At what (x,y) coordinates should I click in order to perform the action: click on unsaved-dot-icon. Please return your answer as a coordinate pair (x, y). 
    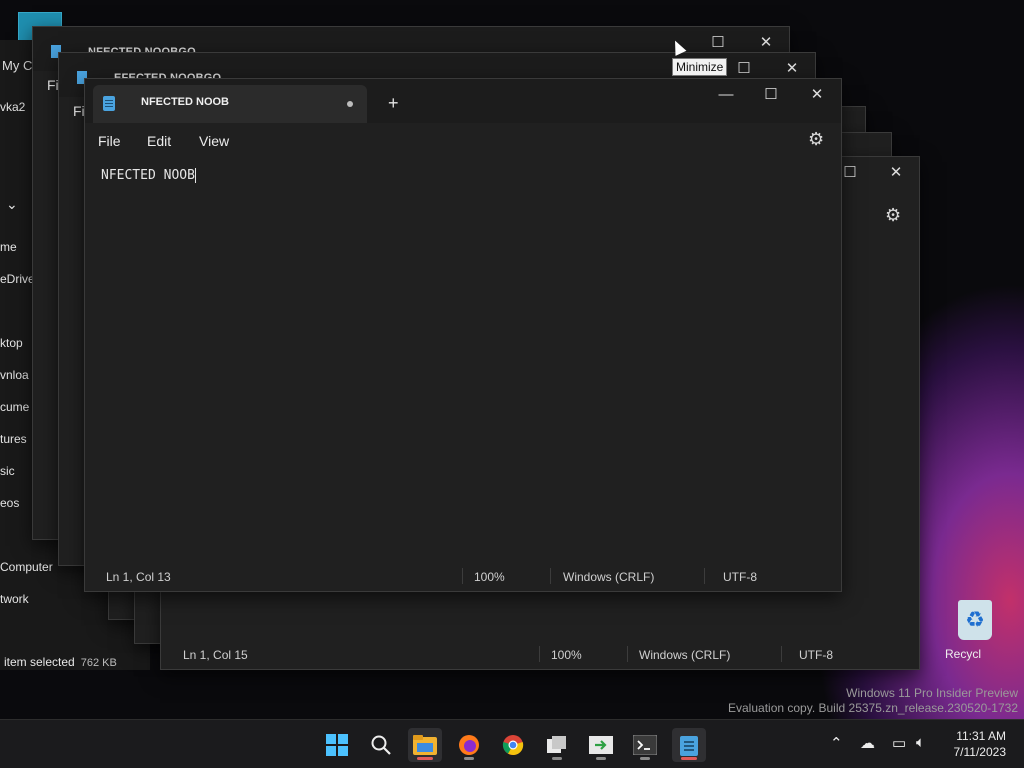
    Looking at the image, I should click on (350, 104).